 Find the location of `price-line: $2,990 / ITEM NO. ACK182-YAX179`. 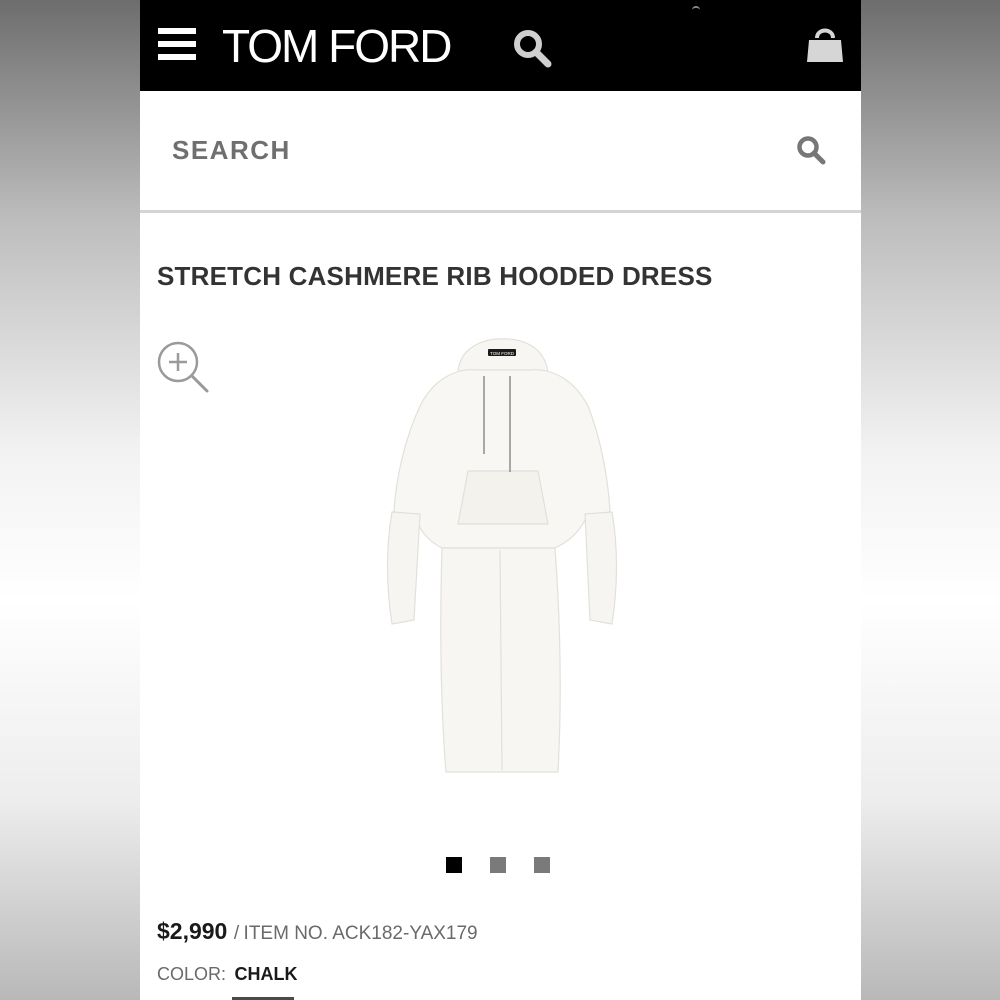

price-line: $2,990 / ITEM NO. ACK182-YAX179 is located at coordinates (317, 931).